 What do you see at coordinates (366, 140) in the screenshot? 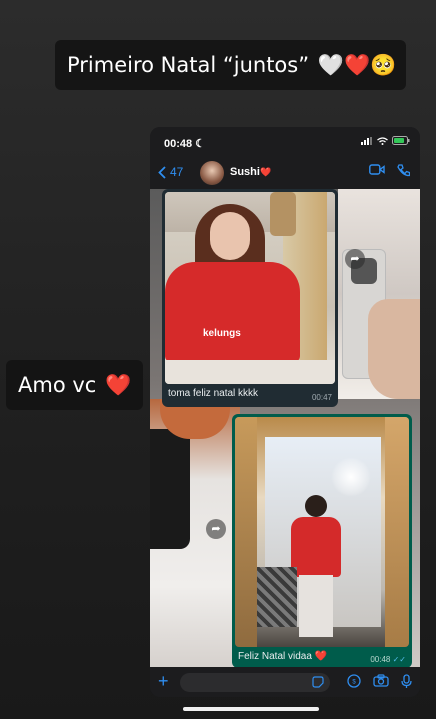
I see `signal-icon` at bounding box center [366, 140].